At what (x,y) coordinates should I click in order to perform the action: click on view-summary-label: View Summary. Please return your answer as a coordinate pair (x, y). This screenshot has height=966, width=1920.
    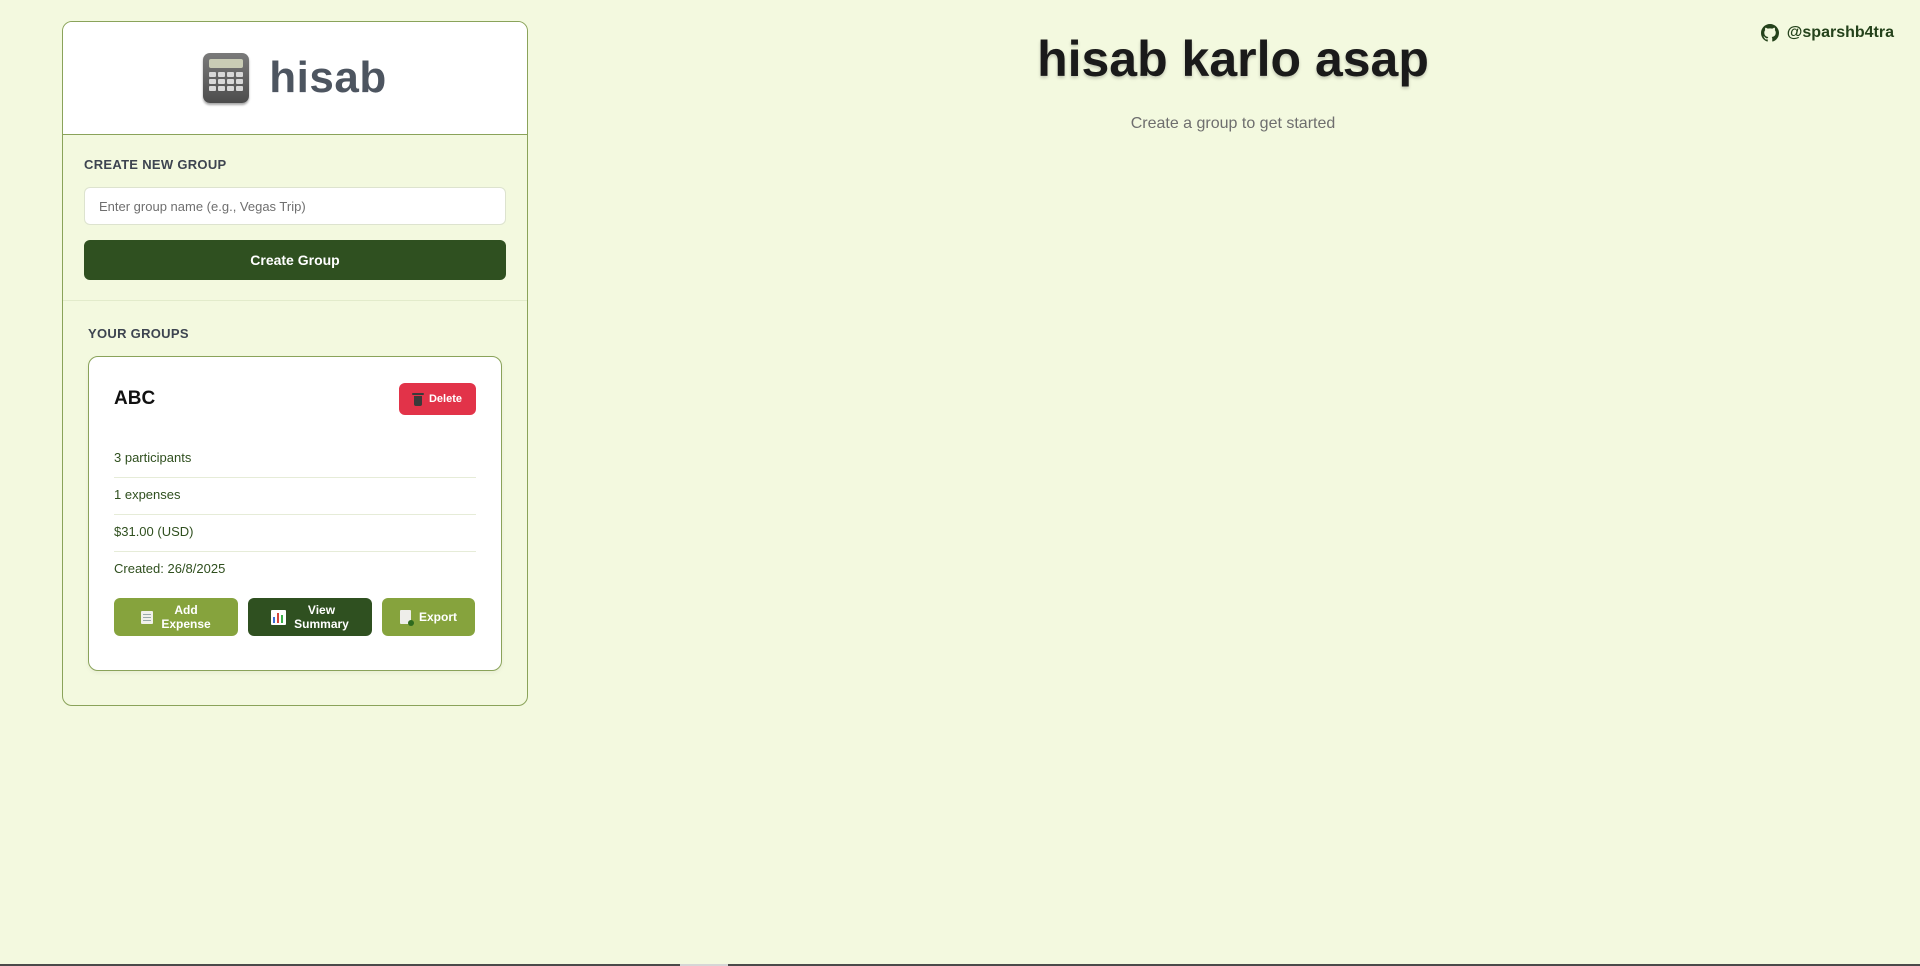
    Looking at the image, I should click on (321, 617).